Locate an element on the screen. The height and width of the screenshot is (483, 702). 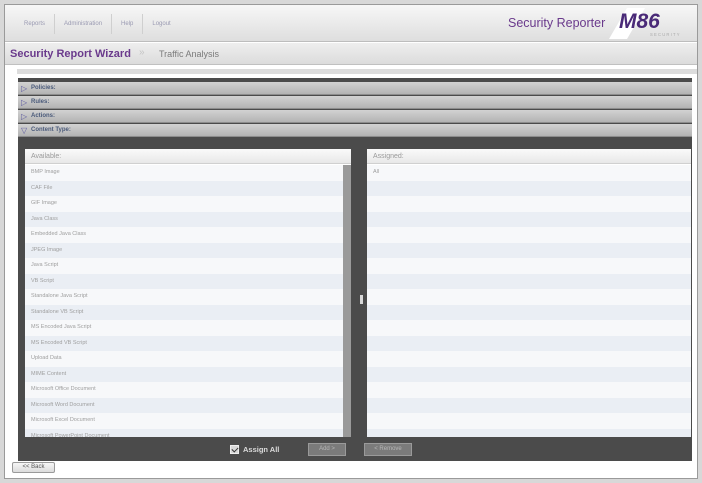
logo-sub: SECURITY is located at coordinates (665, 34).